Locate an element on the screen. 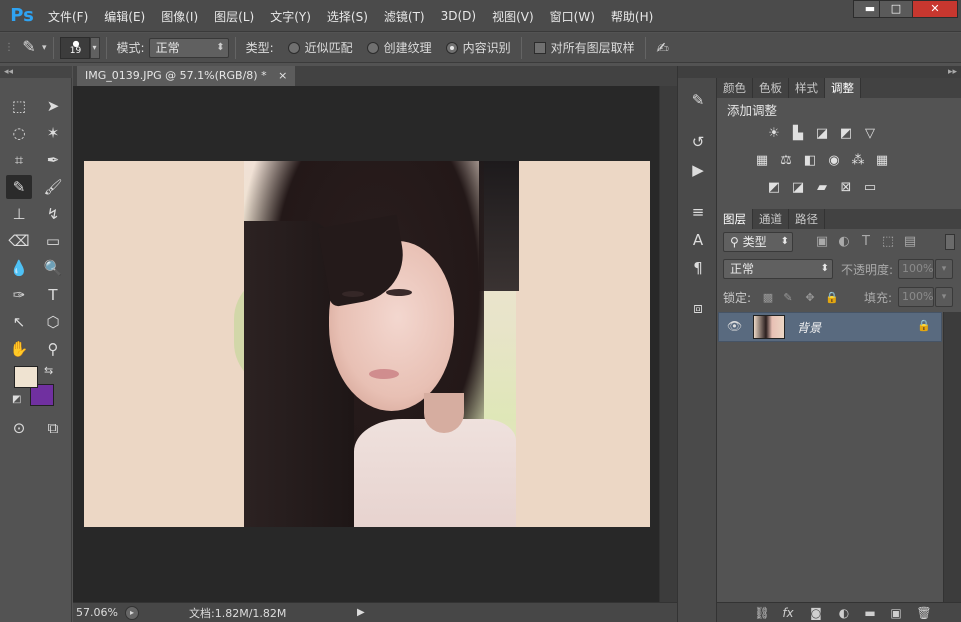 The image size is (961, 622). menu-layer: 图层(L) is located at coordinates (234, 16).